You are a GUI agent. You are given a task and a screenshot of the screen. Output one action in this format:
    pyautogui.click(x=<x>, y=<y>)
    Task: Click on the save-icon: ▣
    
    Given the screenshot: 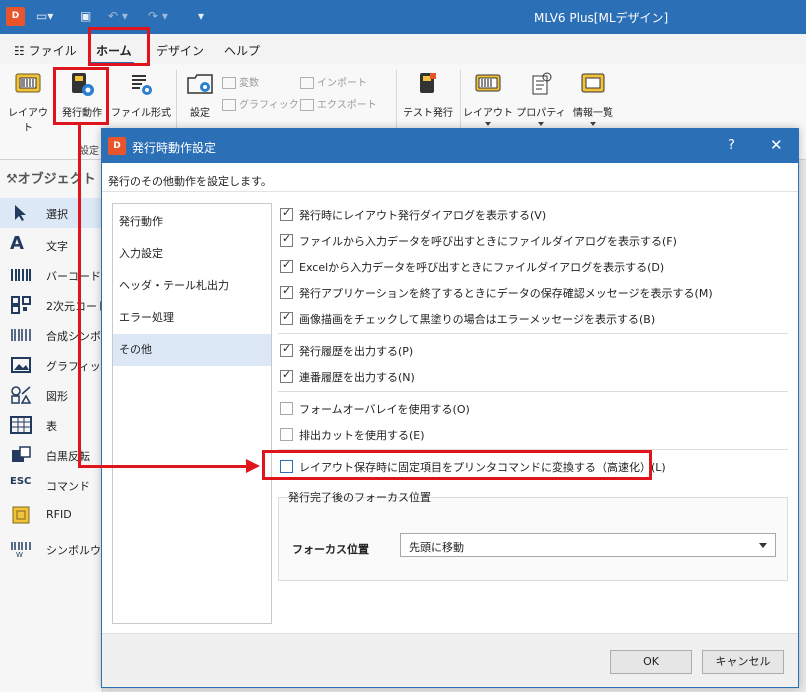 What is the action you would take?
    pyautogui.click(x=85, y=16)
    